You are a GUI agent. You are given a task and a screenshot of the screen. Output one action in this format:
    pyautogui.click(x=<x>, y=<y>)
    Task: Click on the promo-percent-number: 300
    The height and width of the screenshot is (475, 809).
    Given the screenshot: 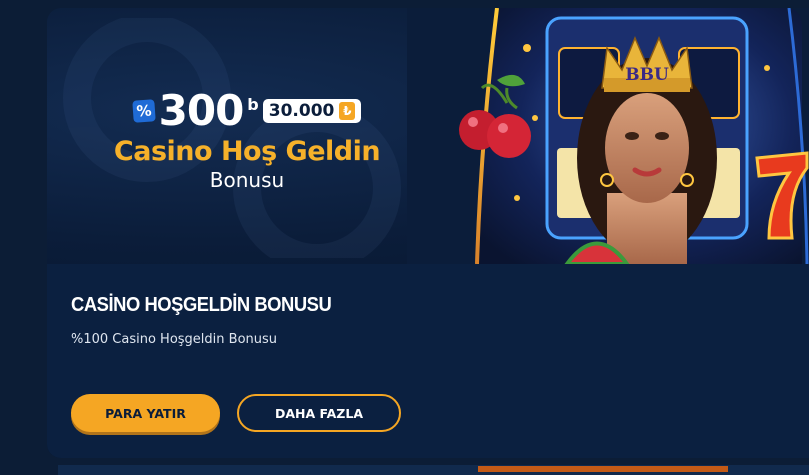 What is the action you would take?
    pyautogui.click(x=201, y=110)
    